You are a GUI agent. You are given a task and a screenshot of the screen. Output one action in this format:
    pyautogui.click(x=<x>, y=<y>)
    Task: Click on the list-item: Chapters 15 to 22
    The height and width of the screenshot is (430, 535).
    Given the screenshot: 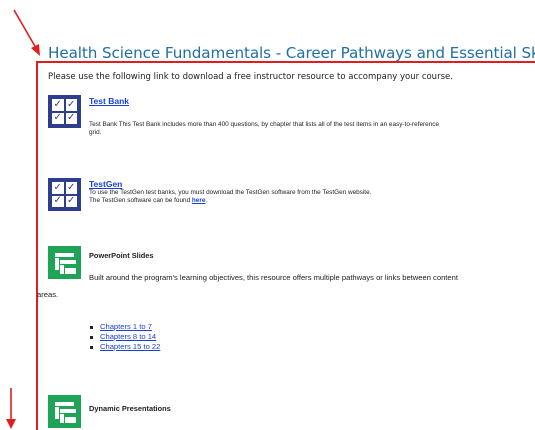 What is the action you would take?
    pyautogui.click(x=125, y=347)
    